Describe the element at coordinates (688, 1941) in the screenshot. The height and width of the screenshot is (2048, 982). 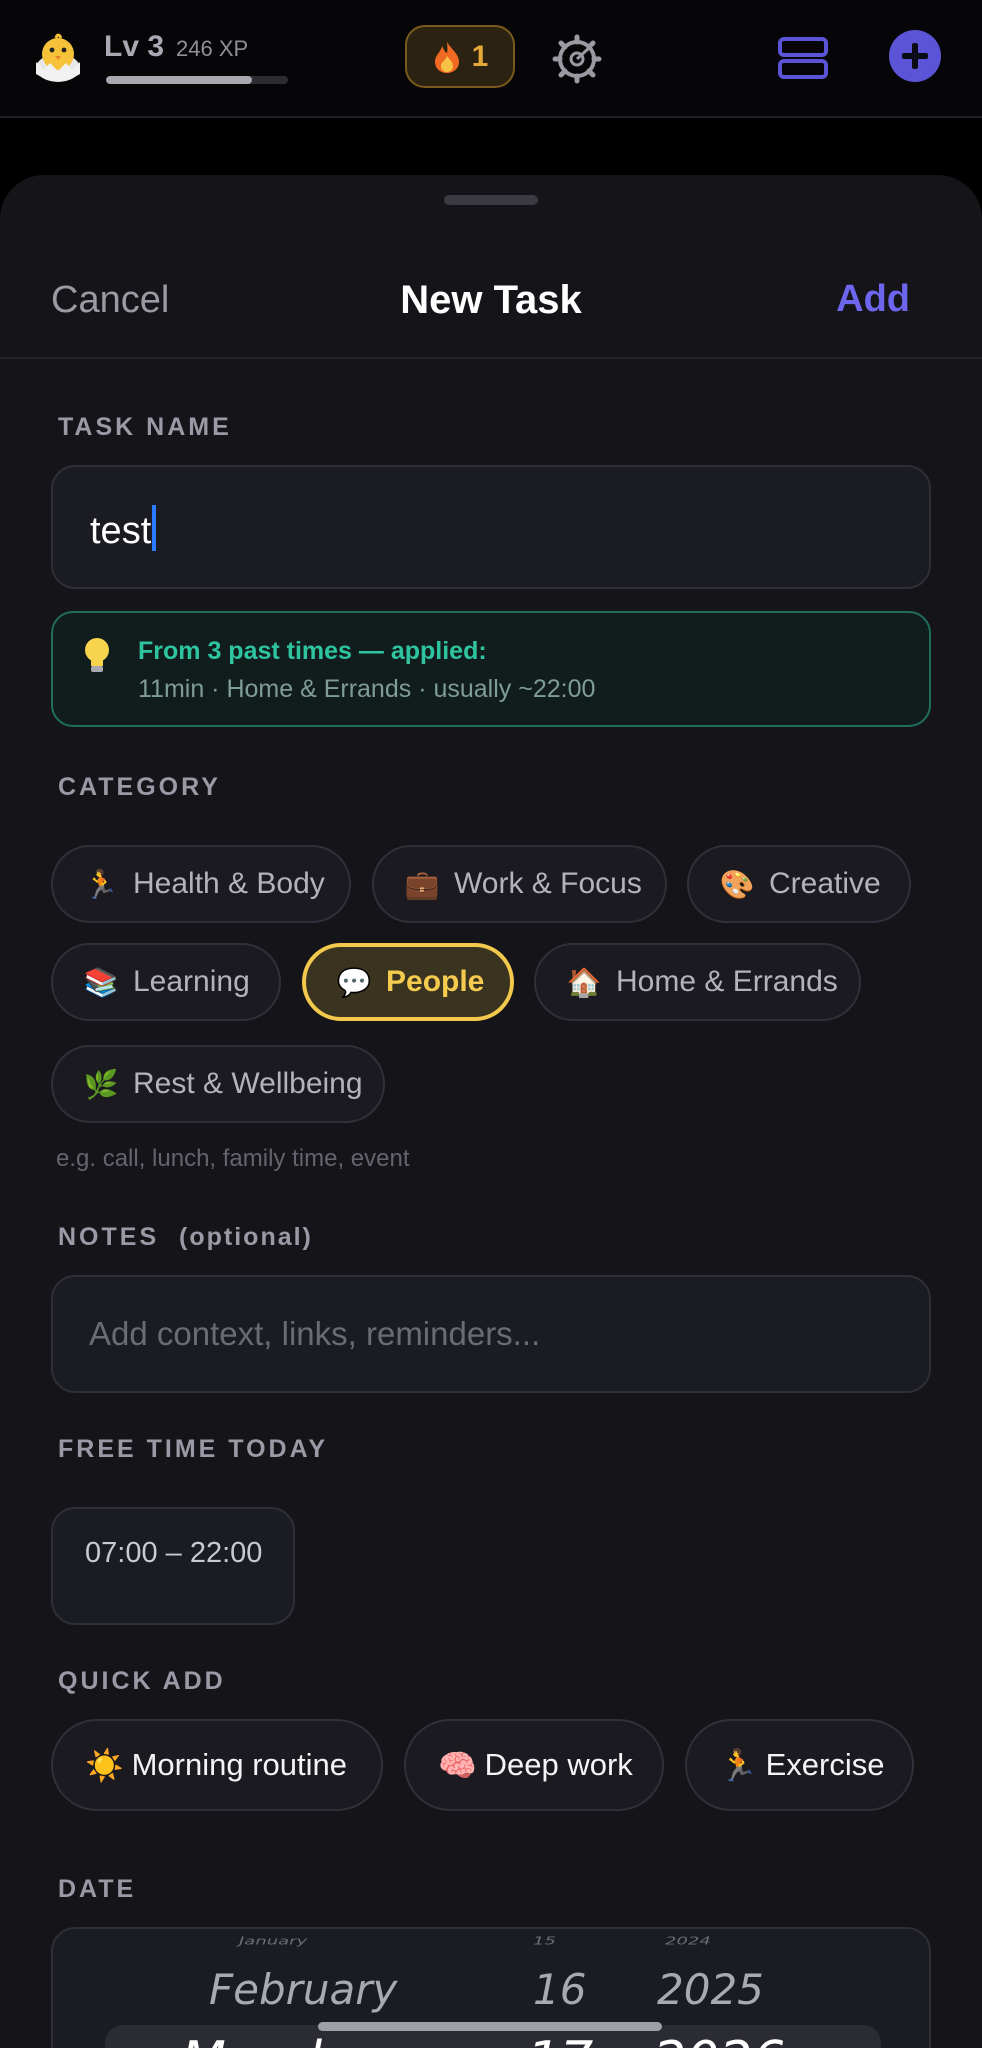
I see `year-option: 2024` at that location.